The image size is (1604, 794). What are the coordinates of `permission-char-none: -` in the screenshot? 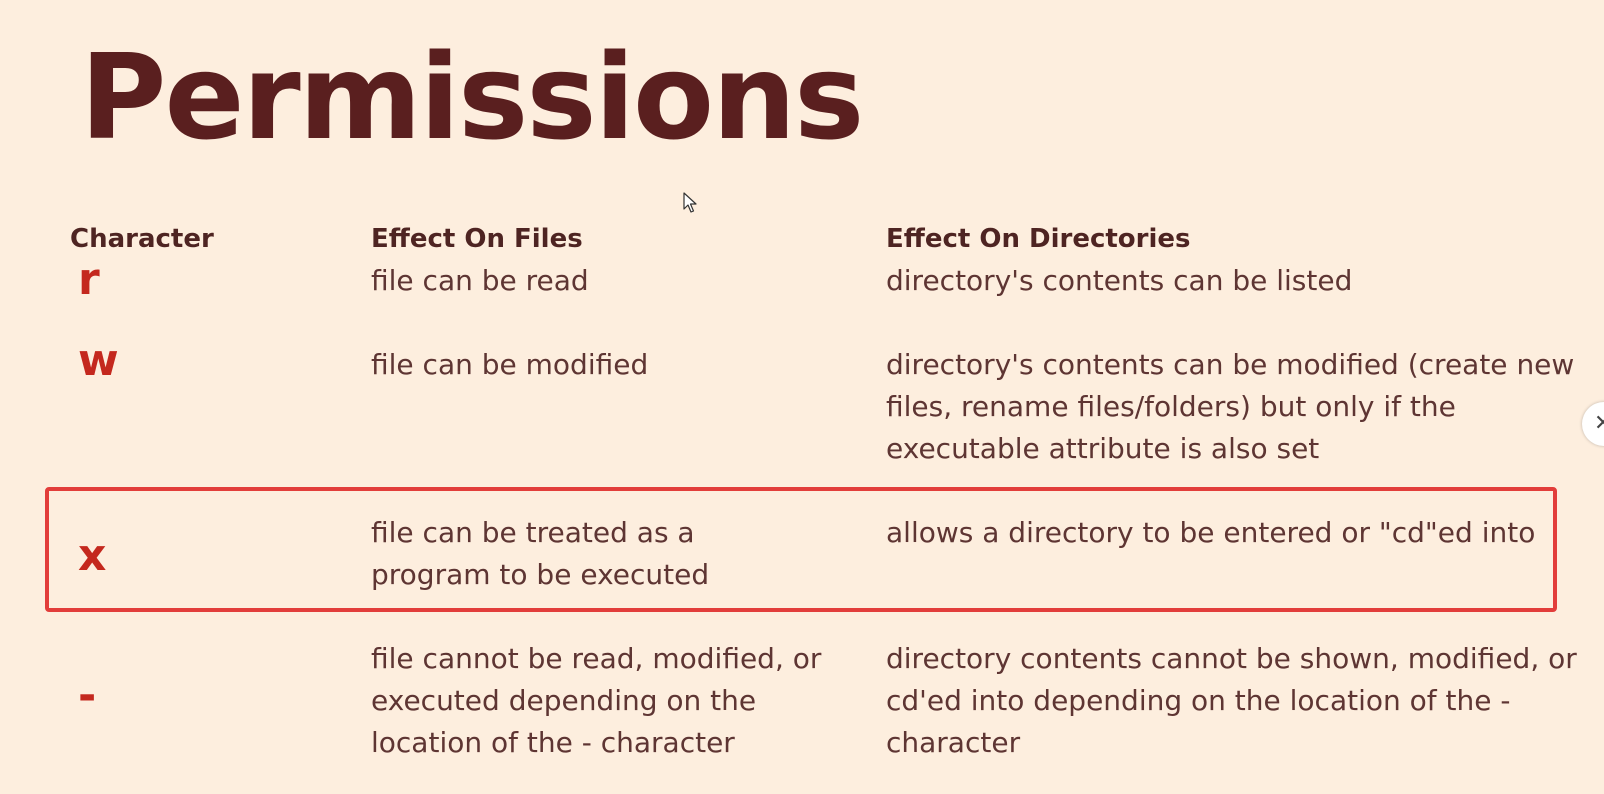 It's located at (87, 695).